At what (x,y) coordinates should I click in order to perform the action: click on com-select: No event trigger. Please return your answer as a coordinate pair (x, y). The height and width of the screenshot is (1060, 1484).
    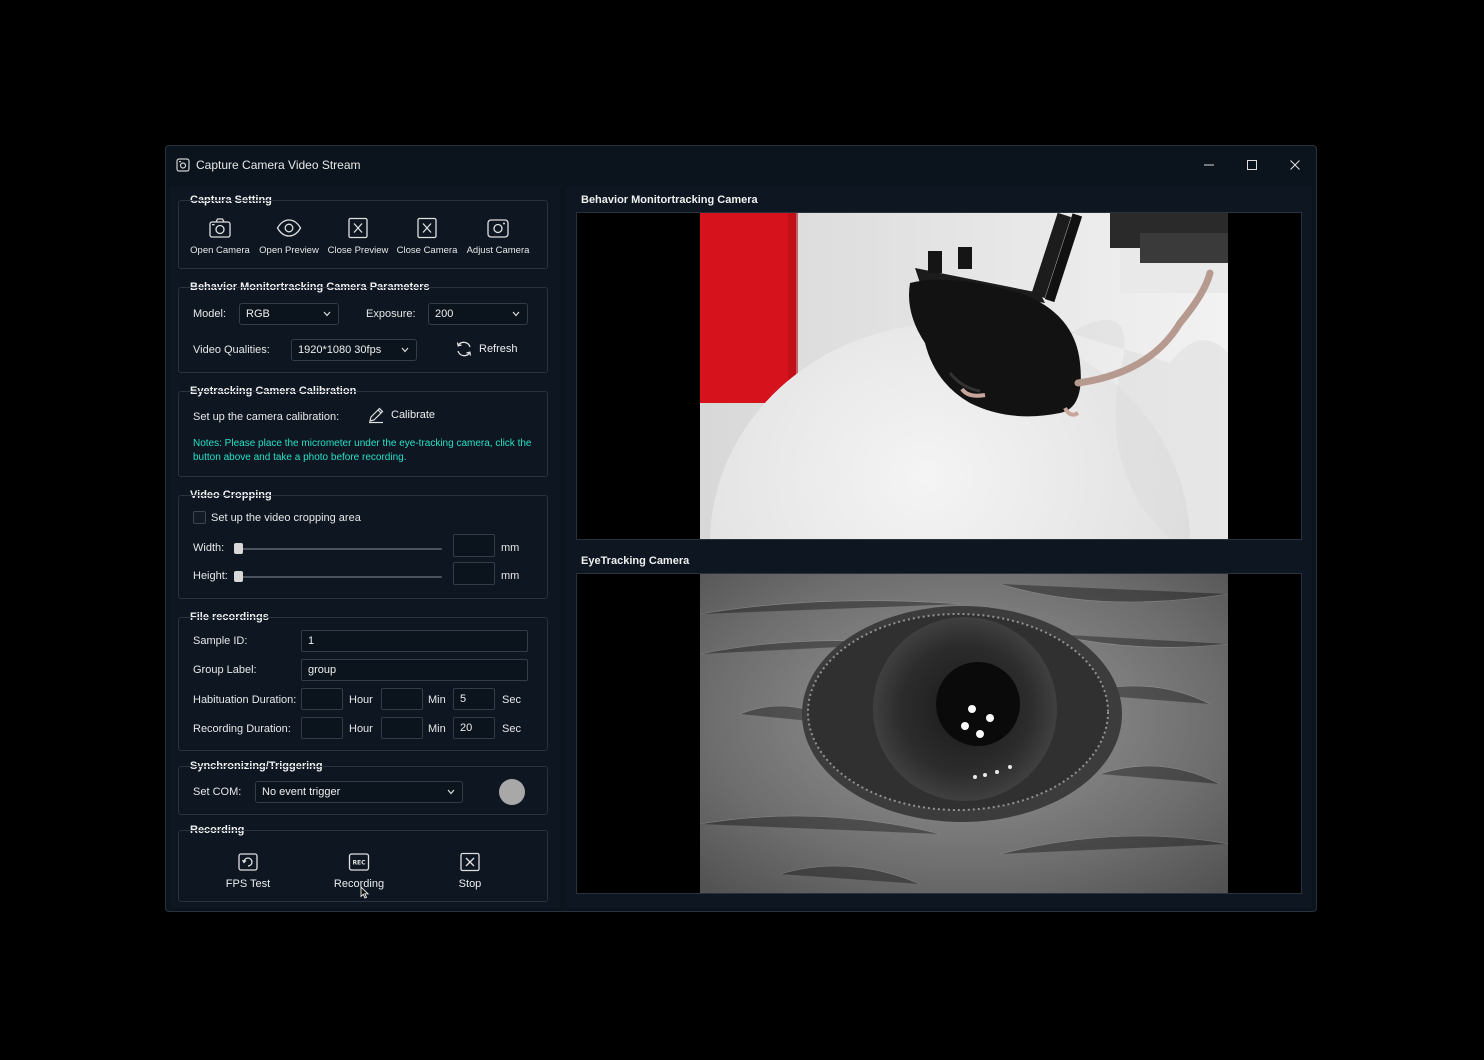
    Looking at the image, I should click on (359, 792).